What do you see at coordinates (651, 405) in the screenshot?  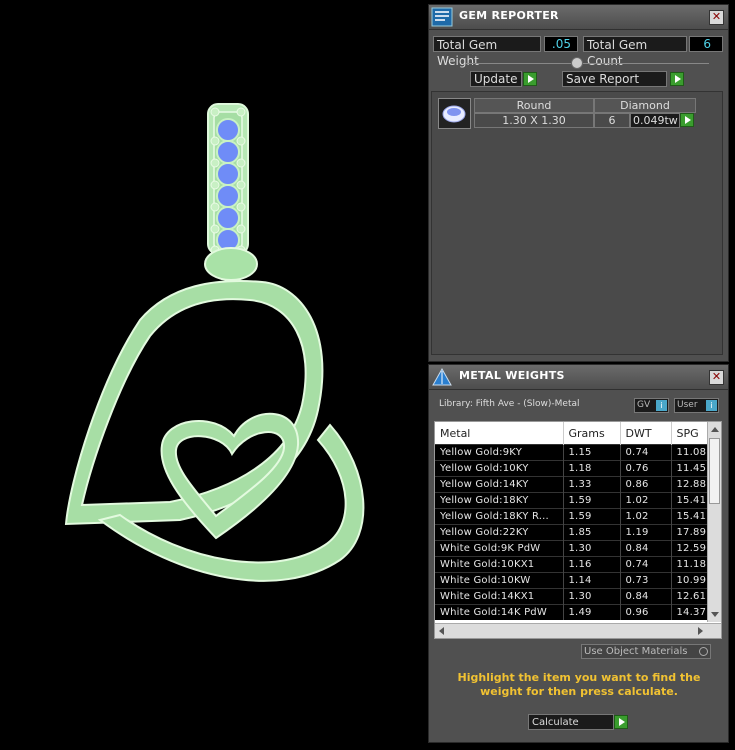 I see `gv-select: GV i` at bounding box center [651, 405].